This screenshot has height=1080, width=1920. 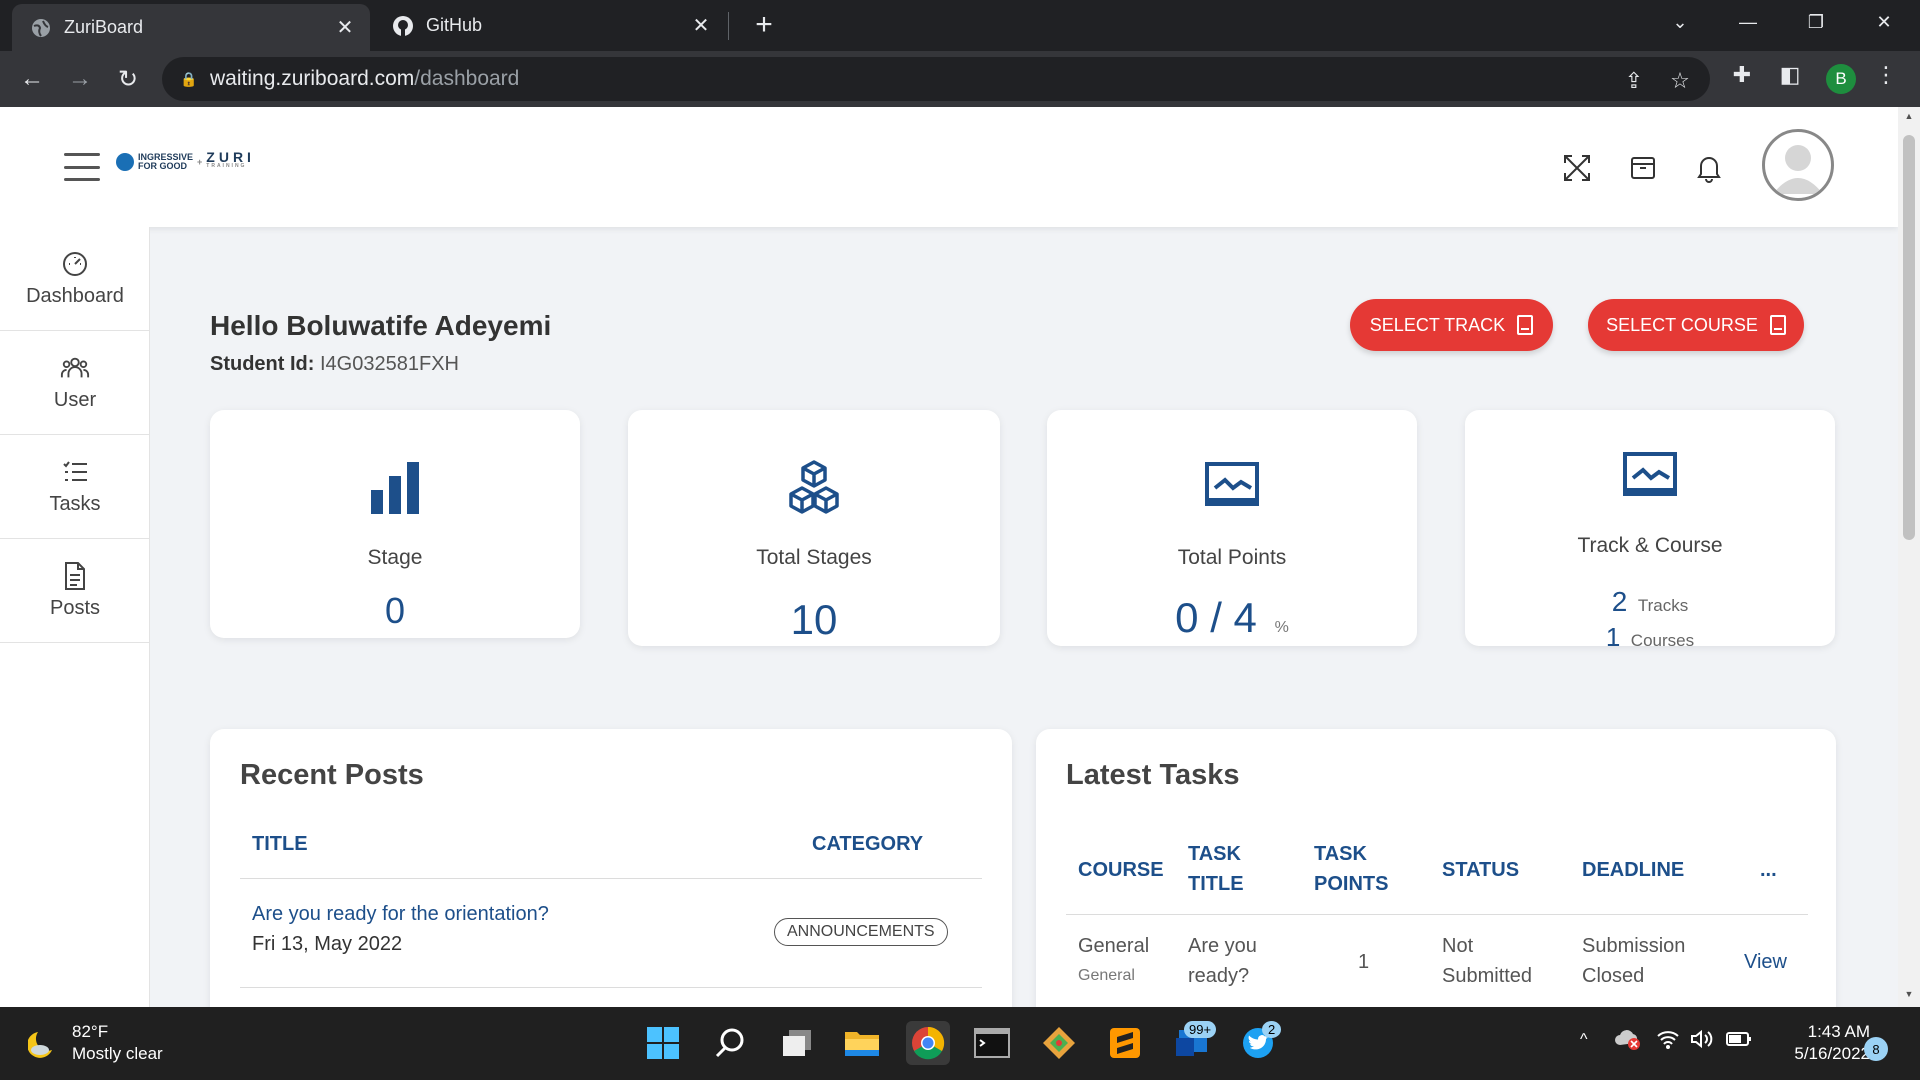 What do you see at coordinates (185, 160) in the screenshot?
I see `brand-logo: INGRESSIVE FOR GOOD + ZURI TRAINING` at bounding box center [185, 160].